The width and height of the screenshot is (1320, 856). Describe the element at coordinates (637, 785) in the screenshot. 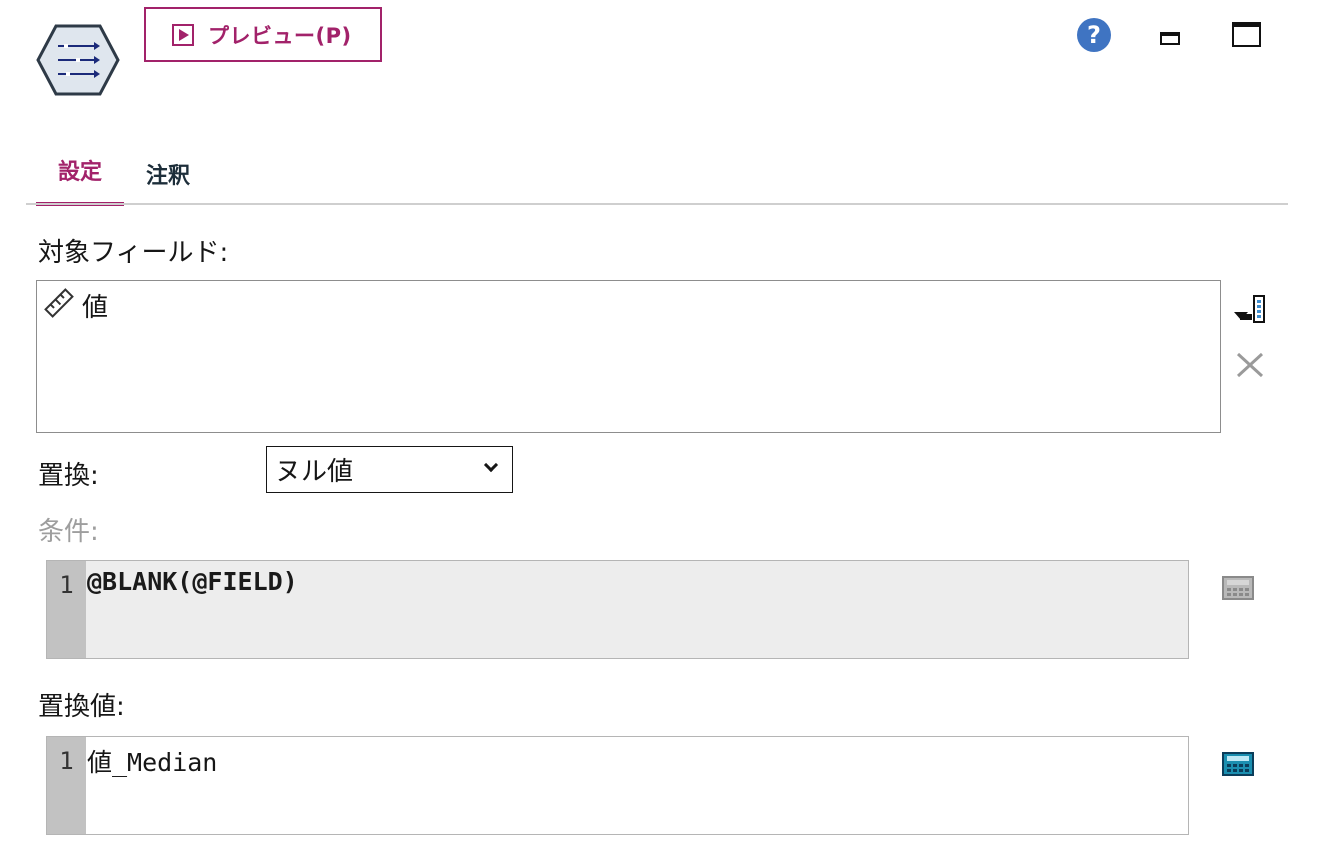

I see `replace-with-code: 値_Median` at that location.